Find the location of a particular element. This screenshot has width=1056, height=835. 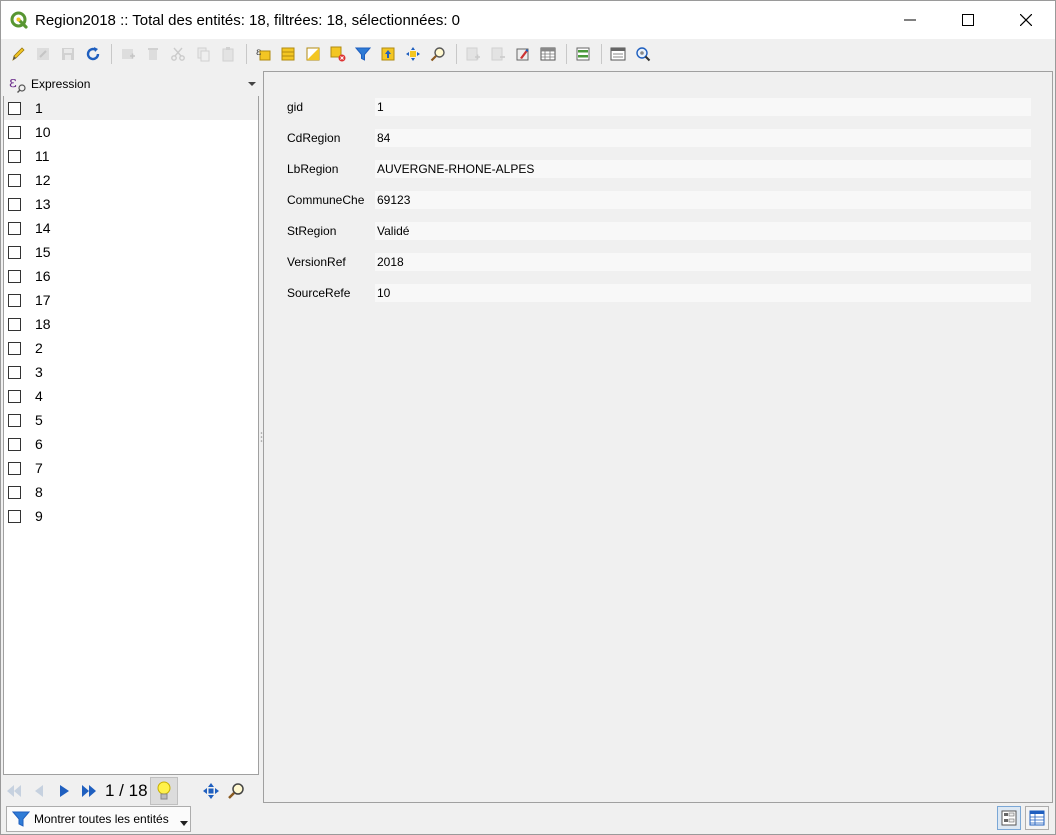

delete-field-button is located at coordinates (498, 54).